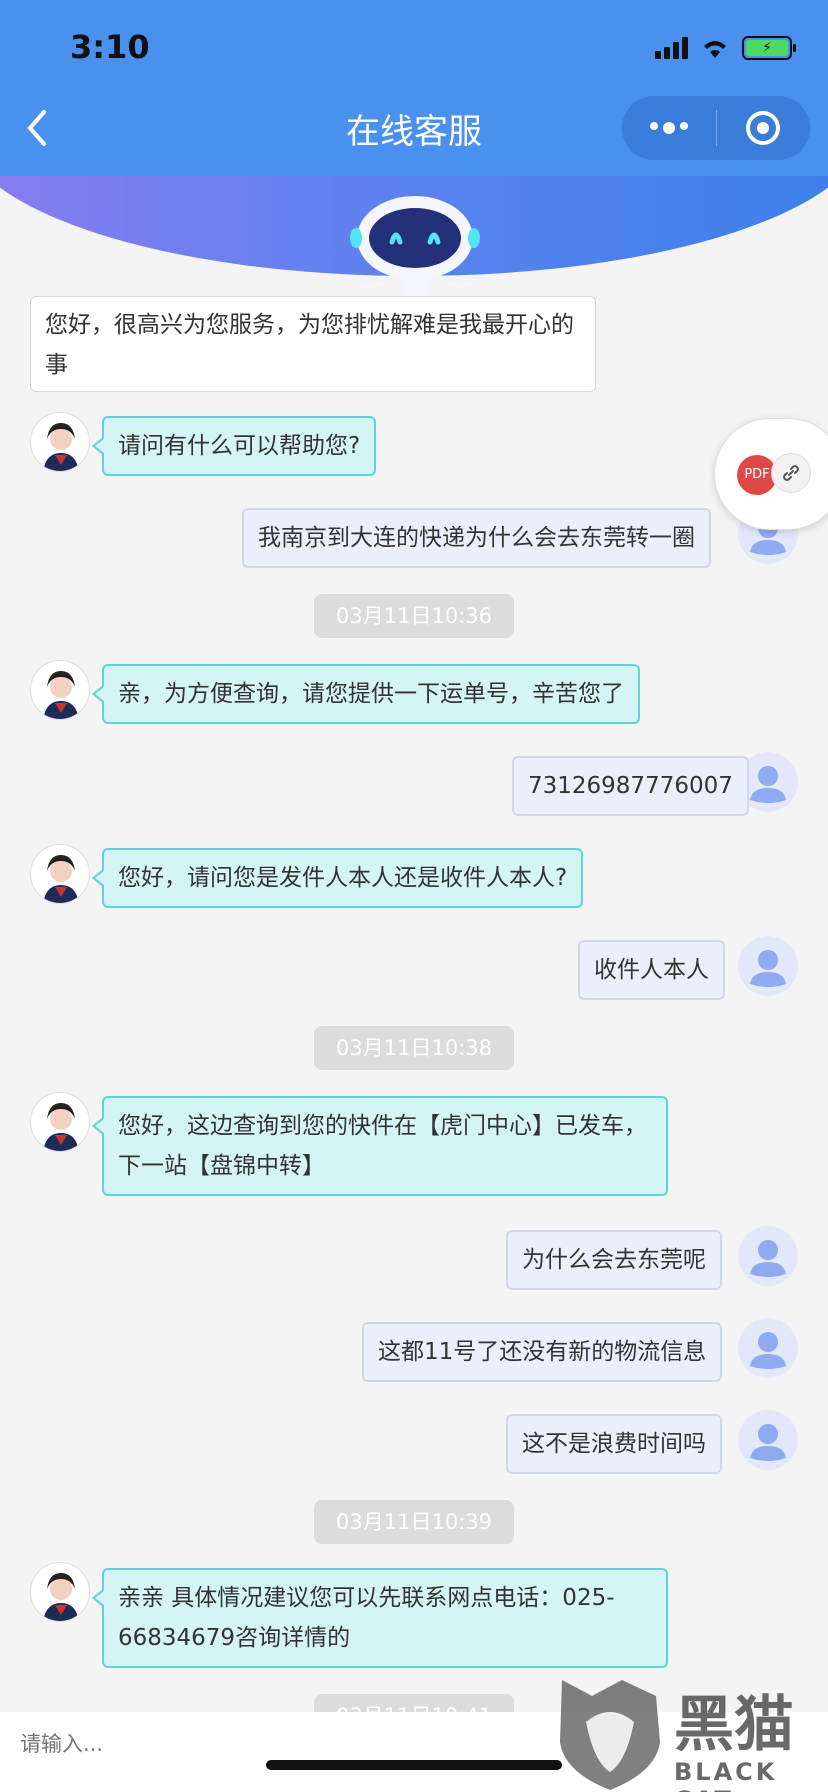  I want to click on agent-message: 亲亲 具体情况建议您可以先联系网点电话：025-66834679咨询详情的, so click(380, 1618).